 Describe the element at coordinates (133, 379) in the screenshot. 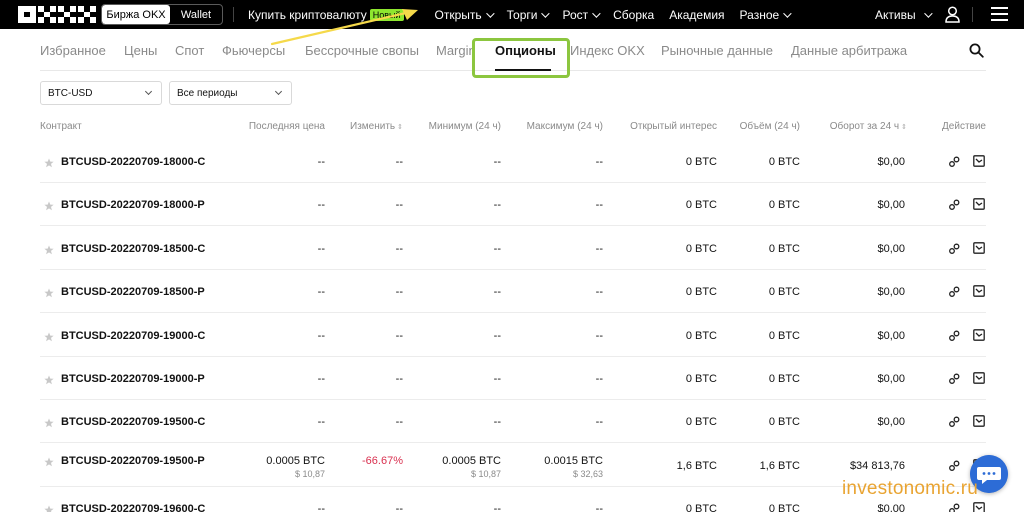

I see `contract-name: BTCUSD-20220709-19000-P` at that location.